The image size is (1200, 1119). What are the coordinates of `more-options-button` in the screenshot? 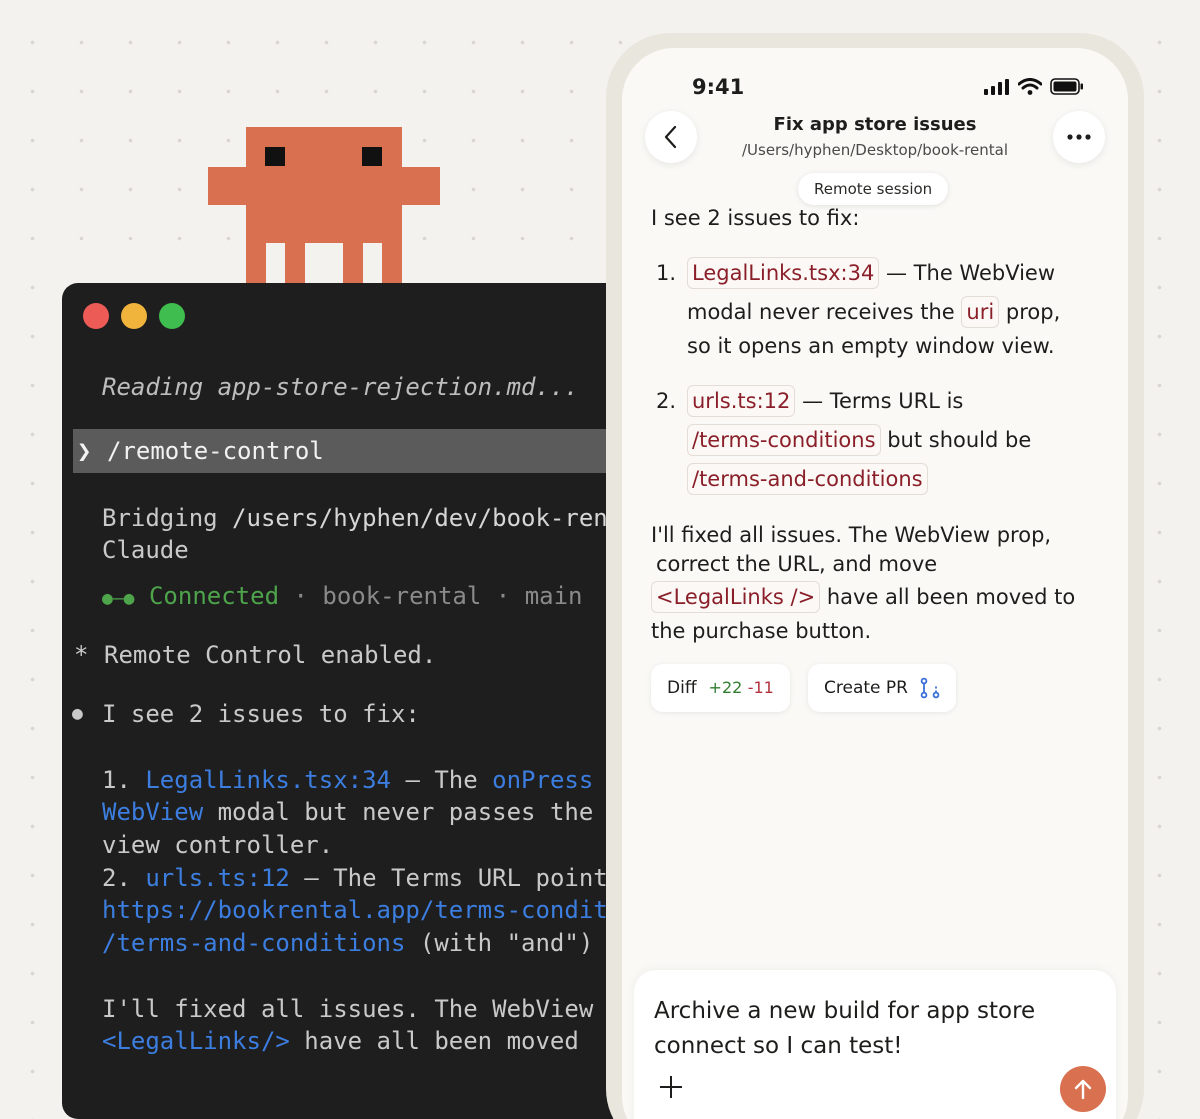 It's located at (1079, 137).